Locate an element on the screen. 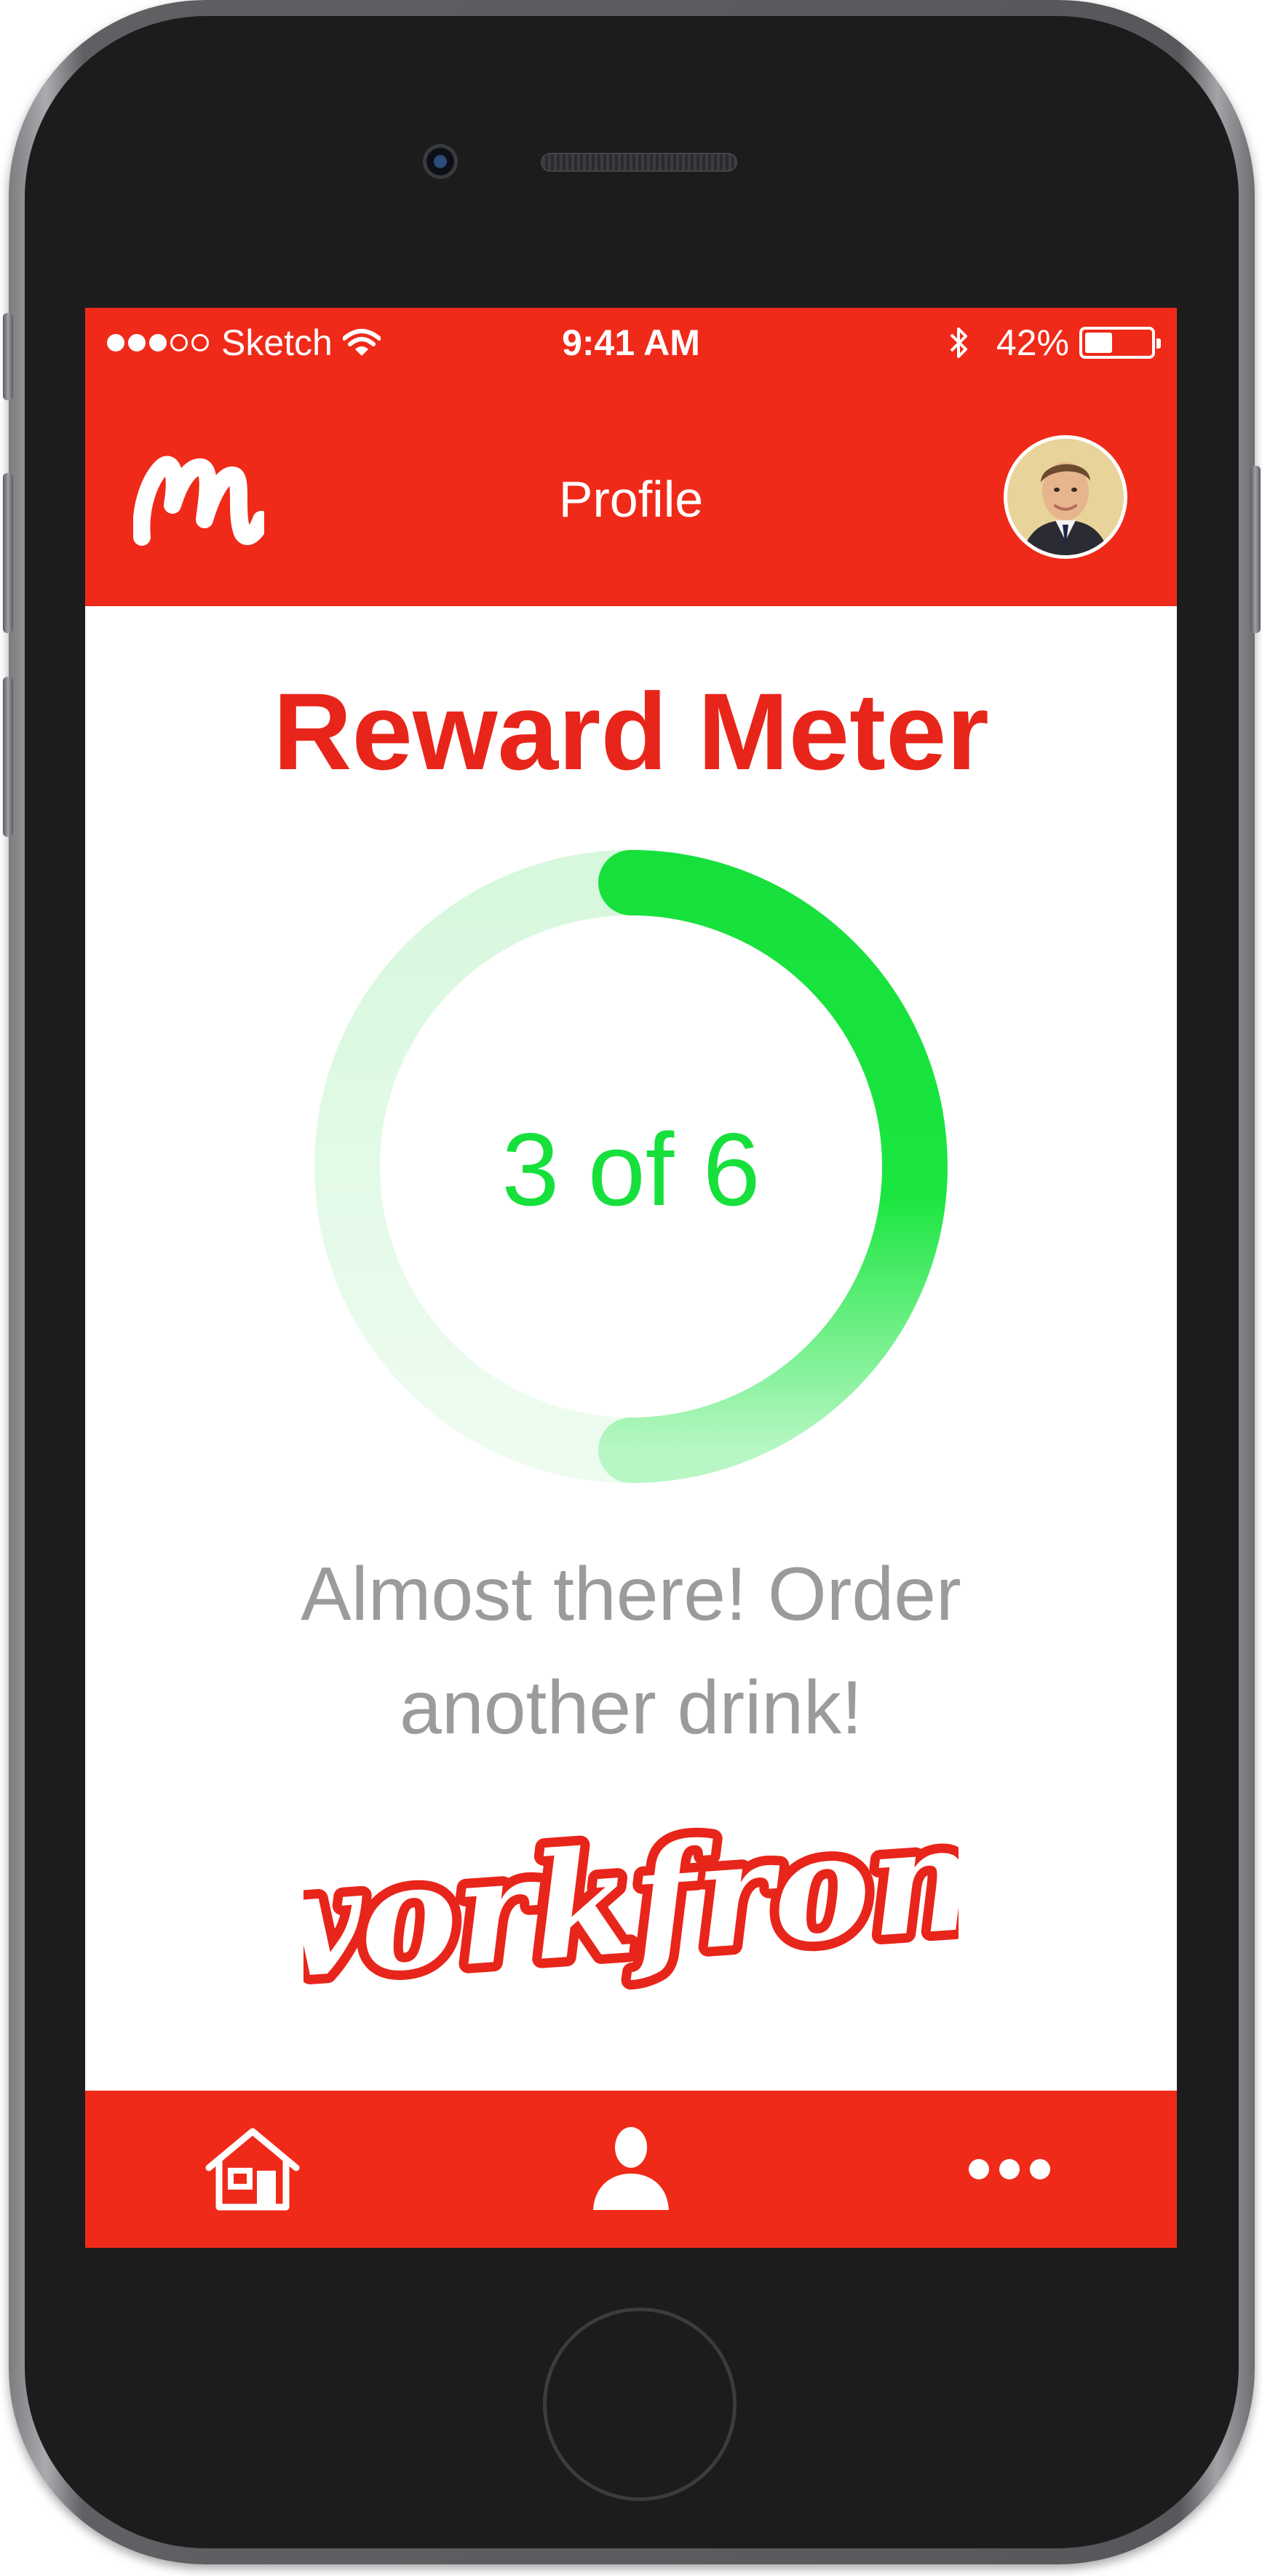 The image size is (1262, 2576). battery-icon is located at coordinates (1120, 343).